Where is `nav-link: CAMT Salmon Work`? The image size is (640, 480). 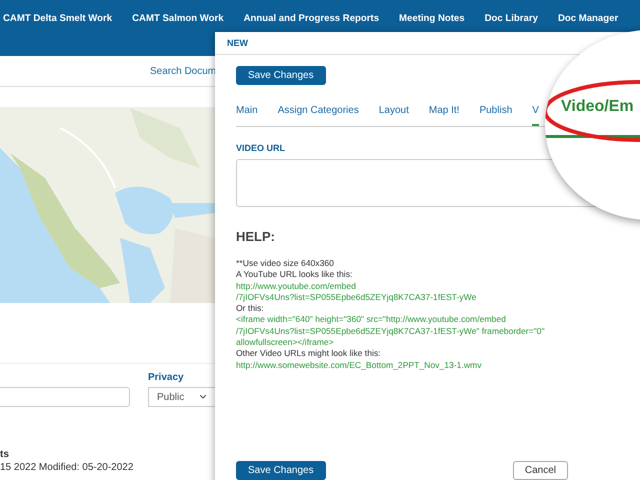 nav-link: CAMT Salmon Work is located at coordinates (178, 18).